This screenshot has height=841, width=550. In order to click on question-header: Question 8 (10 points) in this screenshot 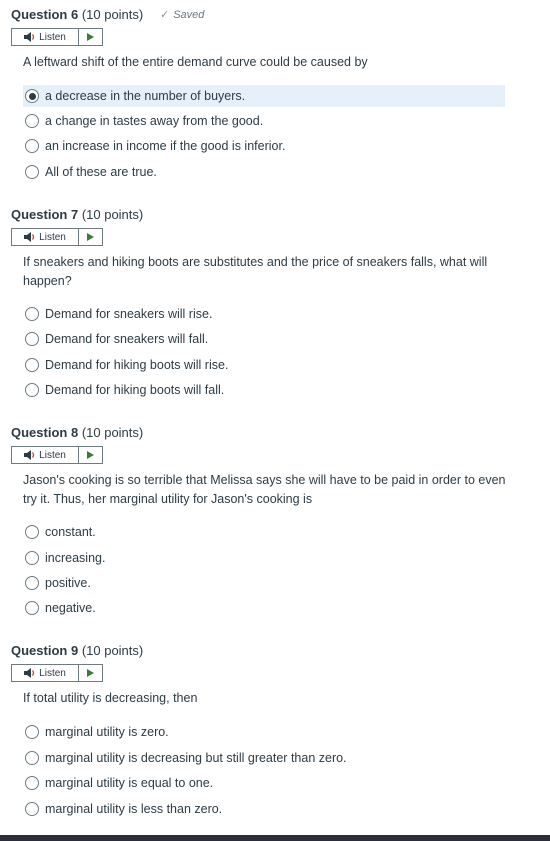, I will do `click(77, 433)`.